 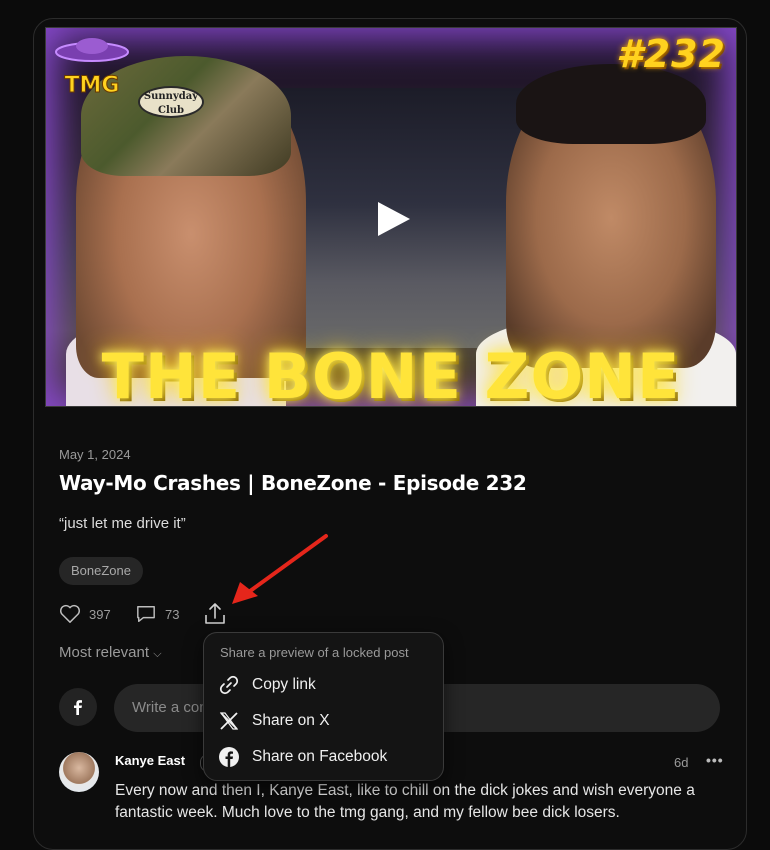 I want to click on facebook-icon, so click(x=229, y=757).